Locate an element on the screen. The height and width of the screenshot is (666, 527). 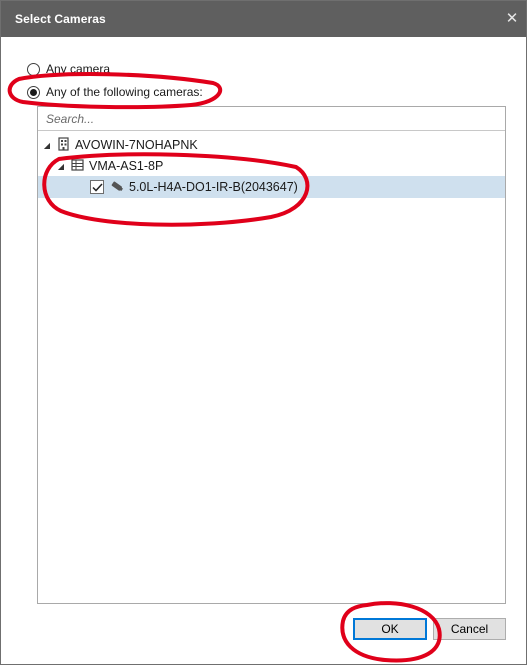
server-label: AVOWIN-7NOHAPNK is located at coordinates (136, 145).